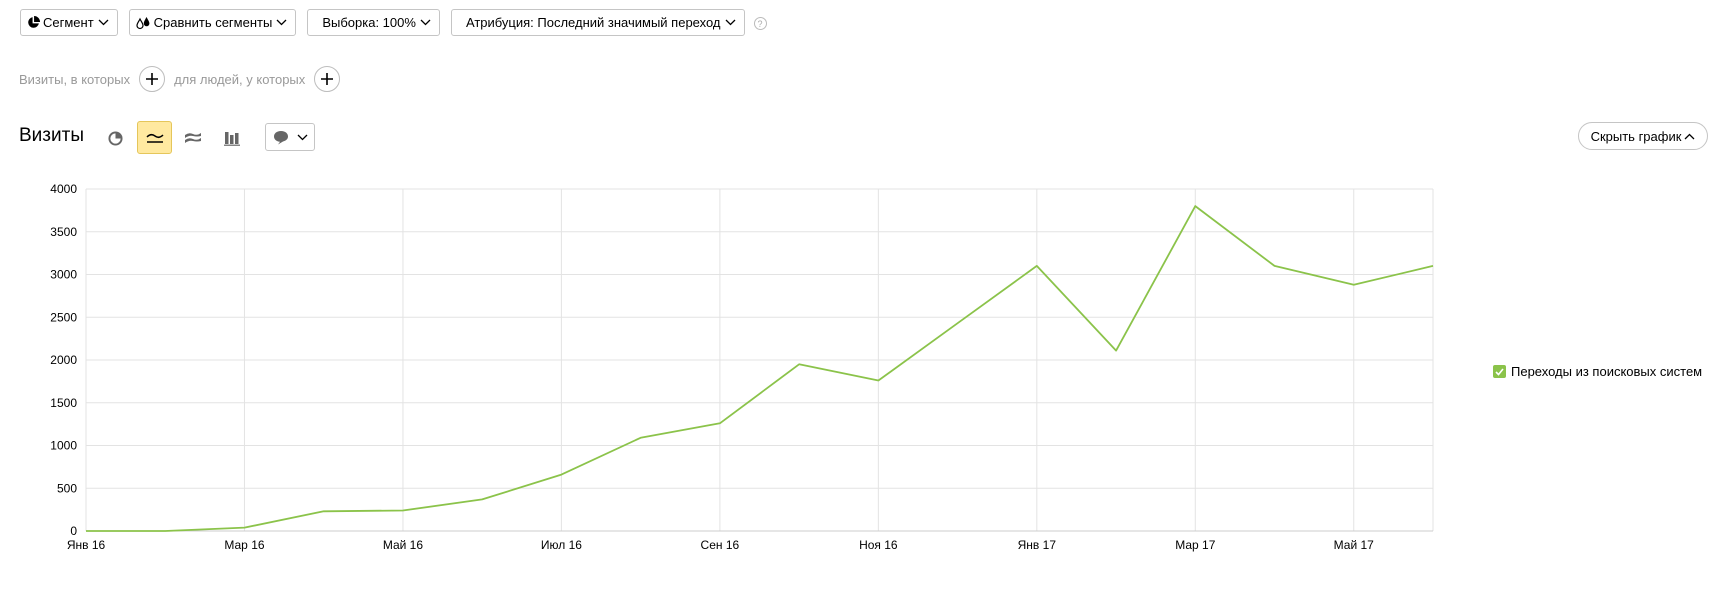  I want to click on bar-view-button, so click(232, 138).